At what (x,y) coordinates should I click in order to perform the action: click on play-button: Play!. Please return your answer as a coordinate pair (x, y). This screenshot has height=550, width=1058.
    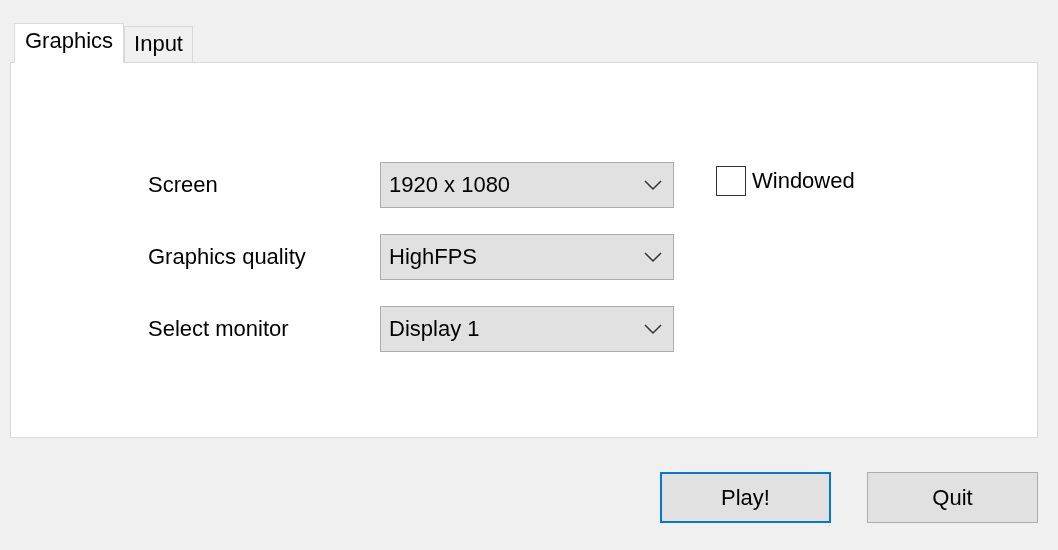
    Looking at the image, I should click on (745, 497).